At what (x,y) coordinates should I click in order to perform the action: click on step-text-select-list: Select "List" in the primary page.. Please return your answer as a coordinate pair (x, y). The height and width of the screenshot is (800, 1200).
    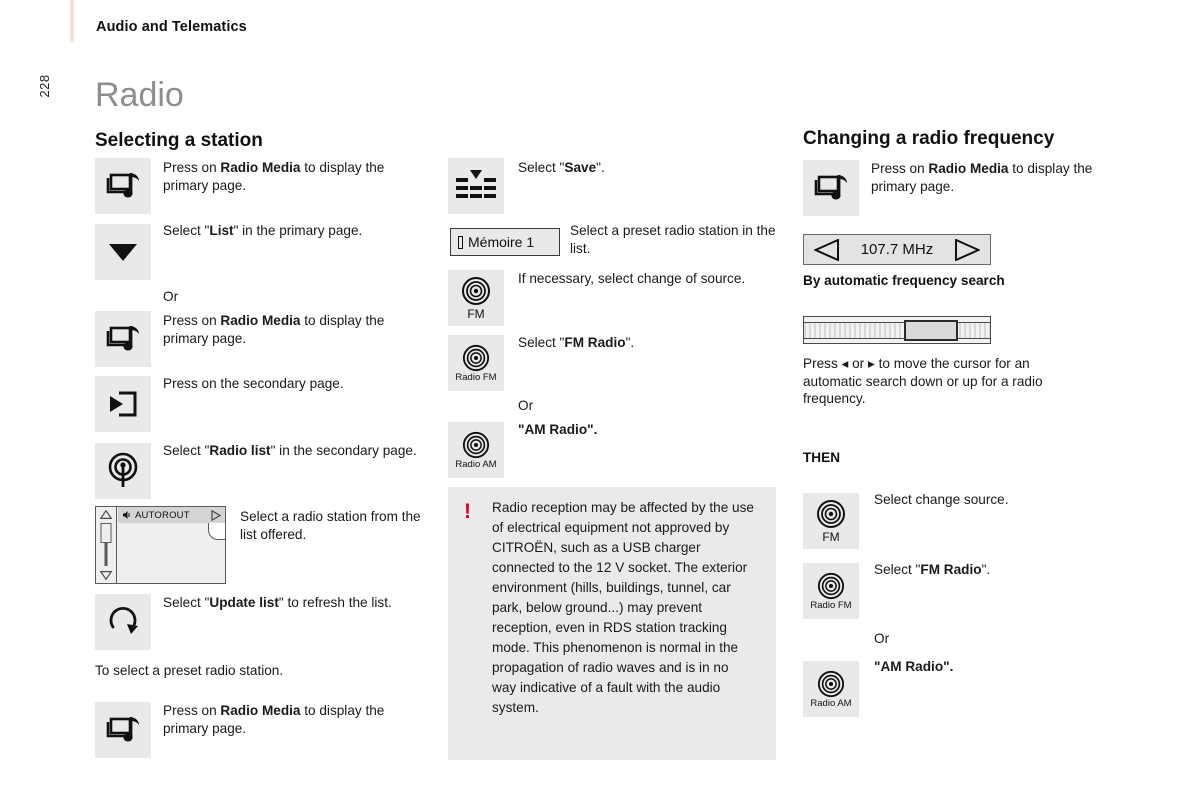
    Looking at the image, I should click on (263, 230).